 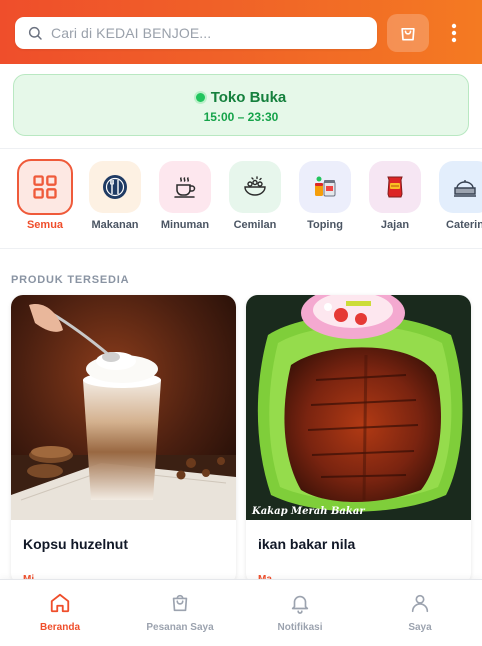 What do you see at coordinates (75, 544) in the screenshot?
I see `product-name: Kopsu huzelnut` at bounding box center [75, 544].